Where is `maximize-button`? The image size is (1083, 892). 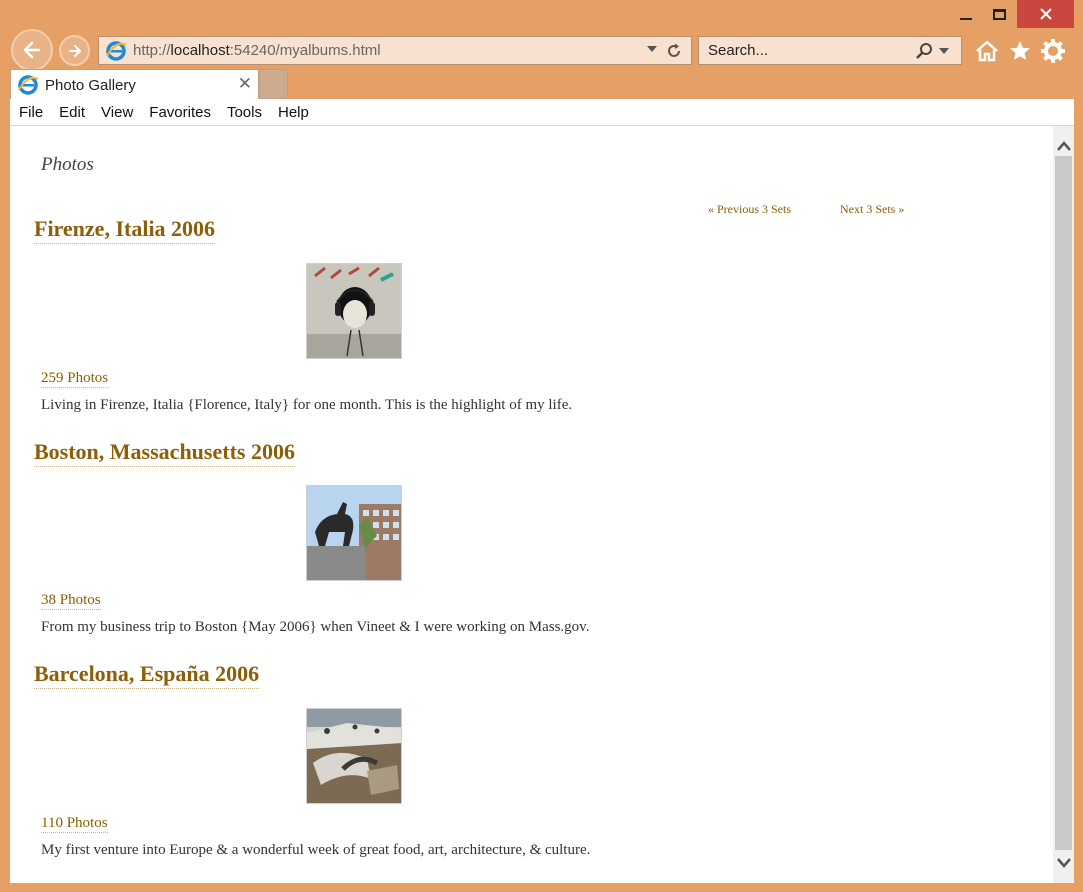
maximize-button is located at coordinates (999, 14).